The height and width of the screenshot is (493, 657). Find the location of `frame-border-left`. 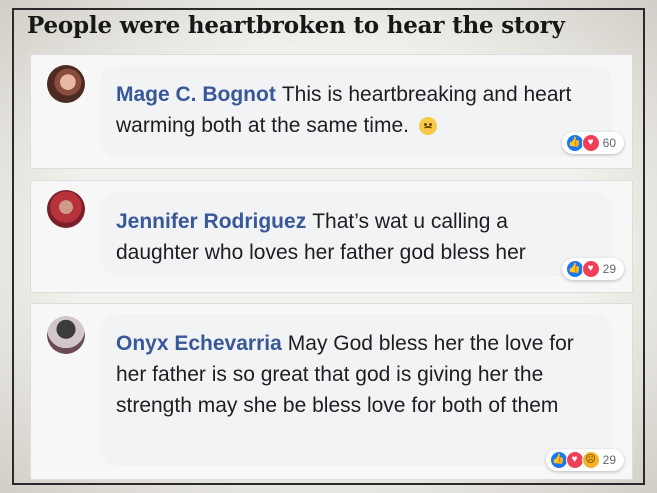

frame-border-left is located at coordinates (13, 246).